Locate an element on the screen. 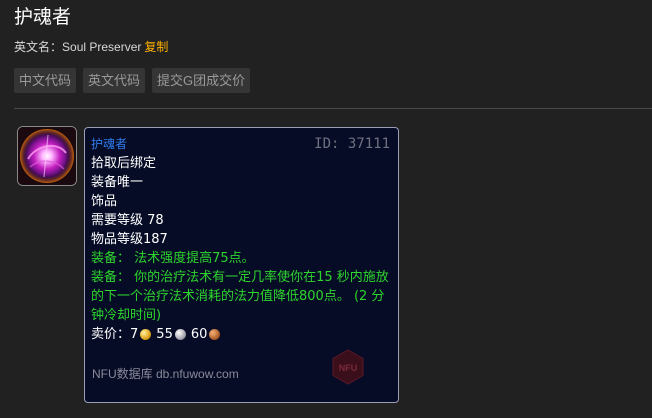  unique-line: 装备唯一 is located at coordinates (117, 182).